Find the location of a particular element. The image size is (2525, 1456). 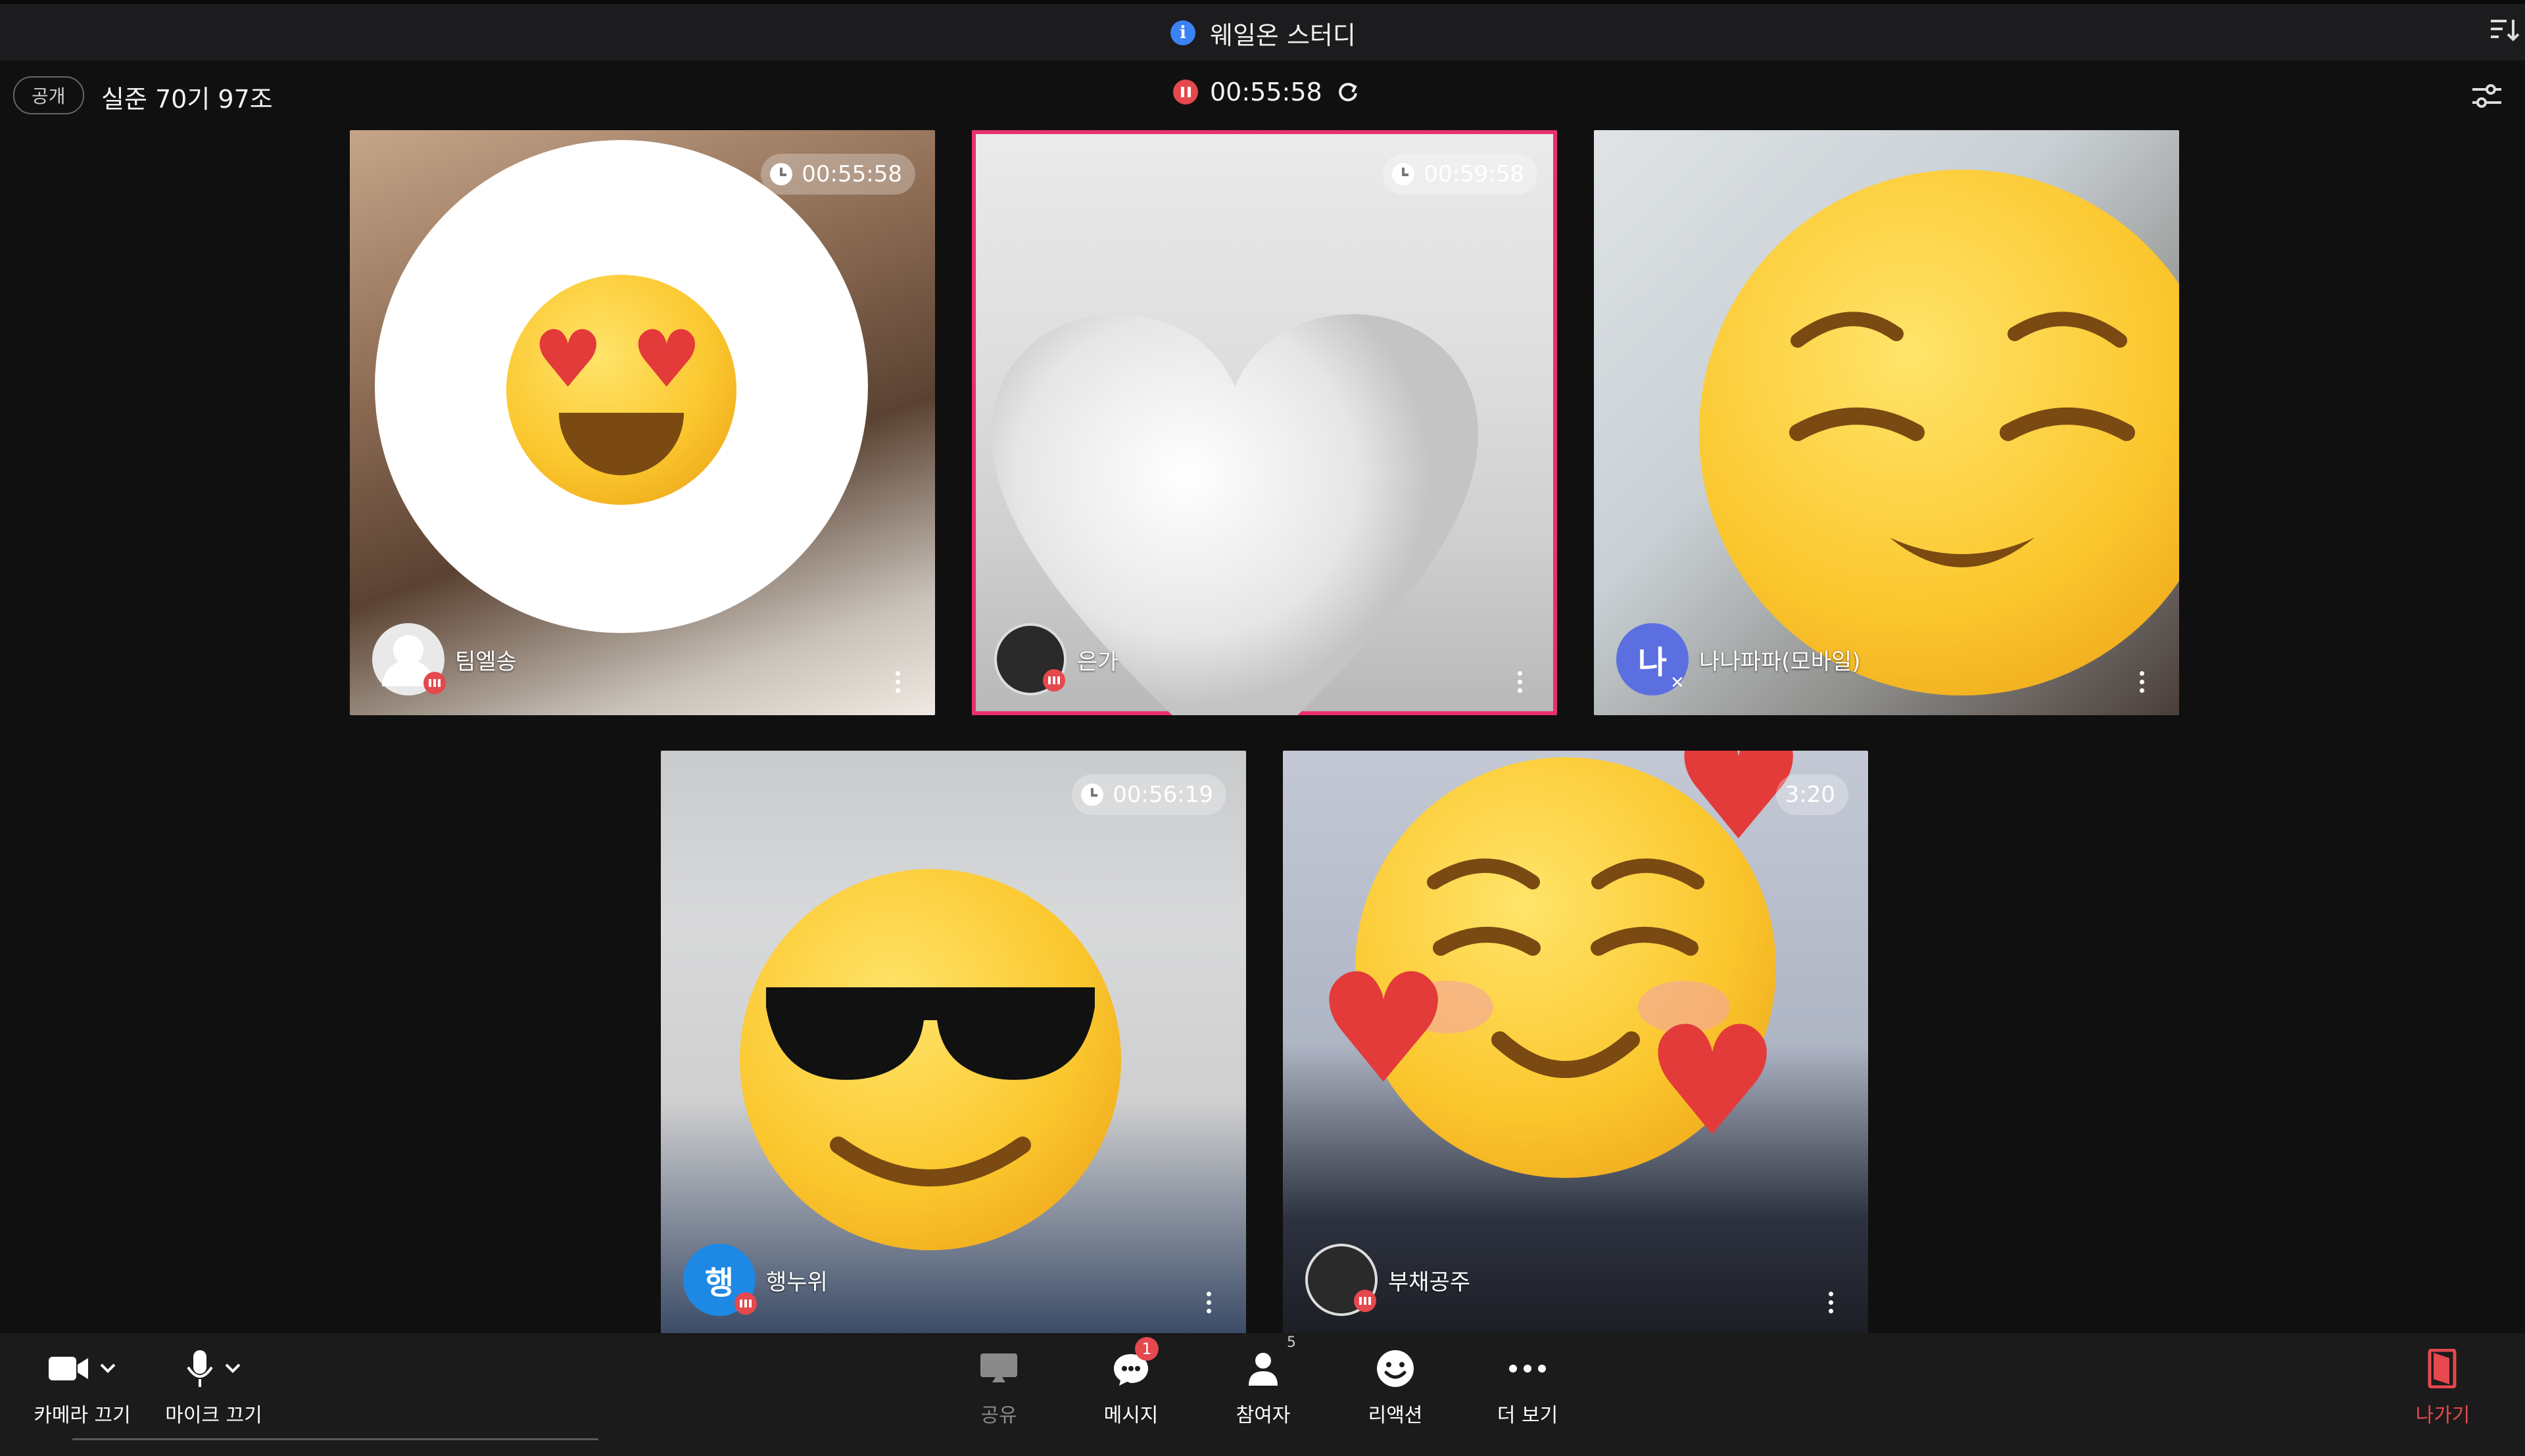

tile-timer-value: 00:55:58 is located at coordinates (852, 174).